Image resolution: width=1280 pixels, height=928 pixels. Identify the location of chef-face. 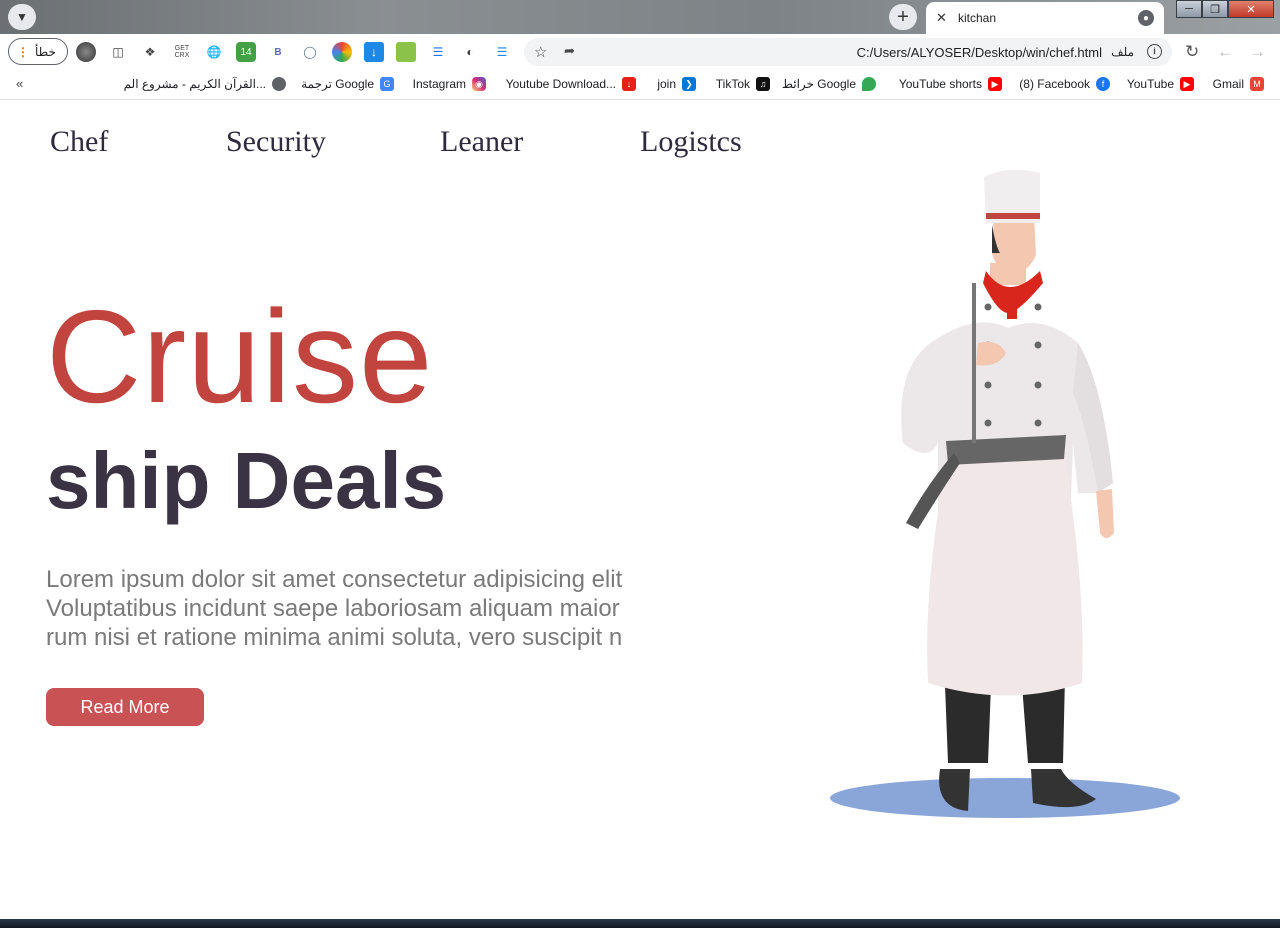
(1014, 244).